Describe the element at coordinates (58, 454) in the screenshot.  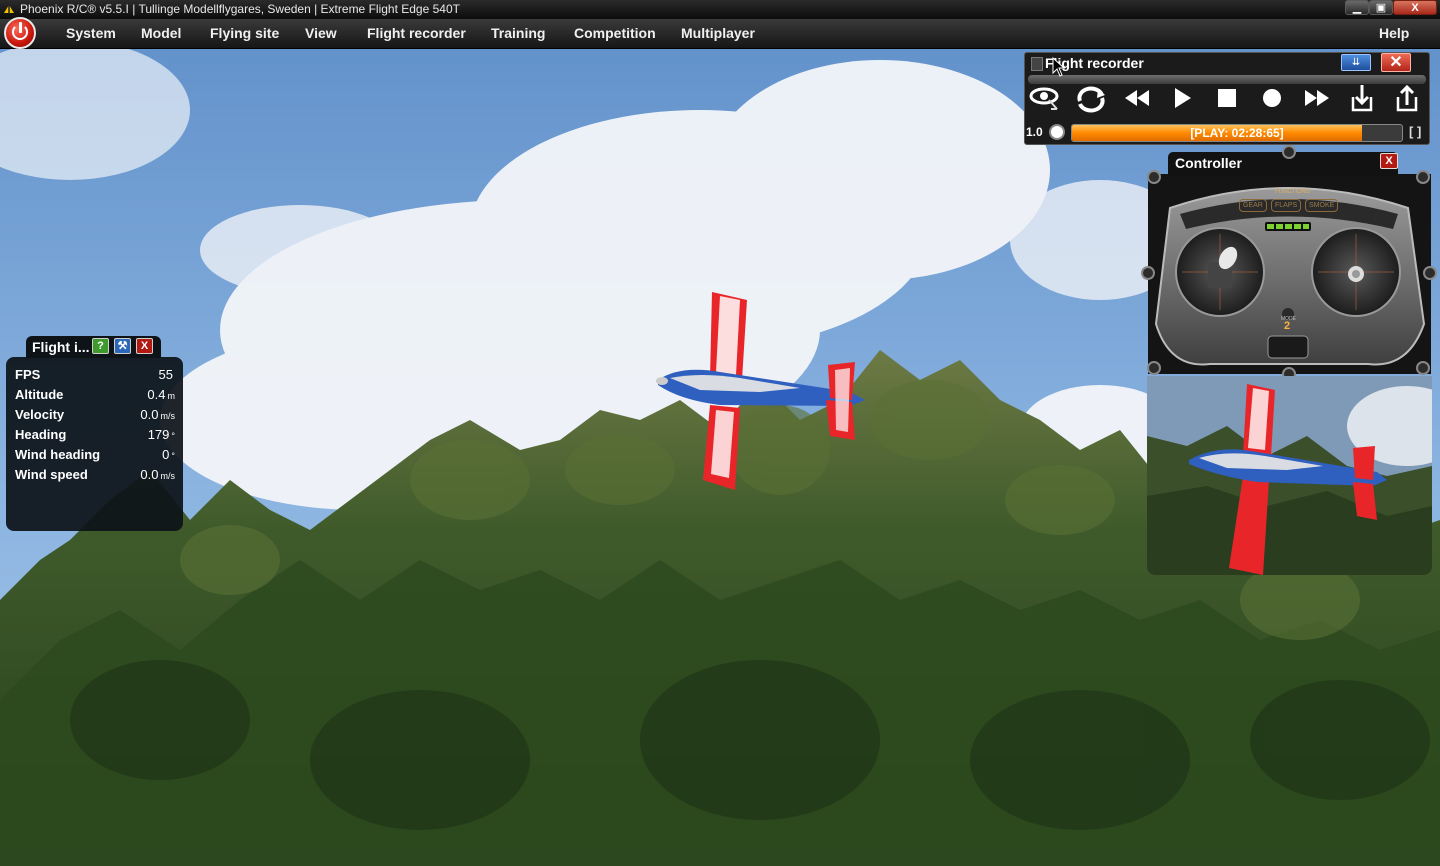
I see `info-label: Wind heading` at that location.